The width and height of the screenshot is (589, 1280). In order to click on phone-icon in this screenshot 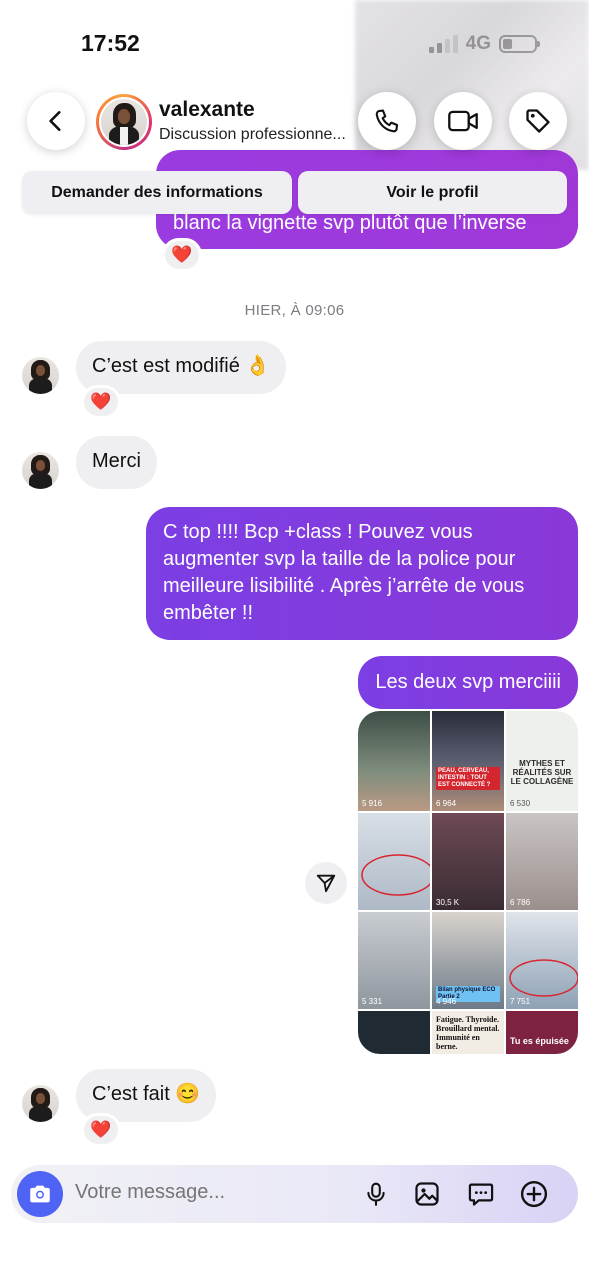, I will do `click(387, 121)`.